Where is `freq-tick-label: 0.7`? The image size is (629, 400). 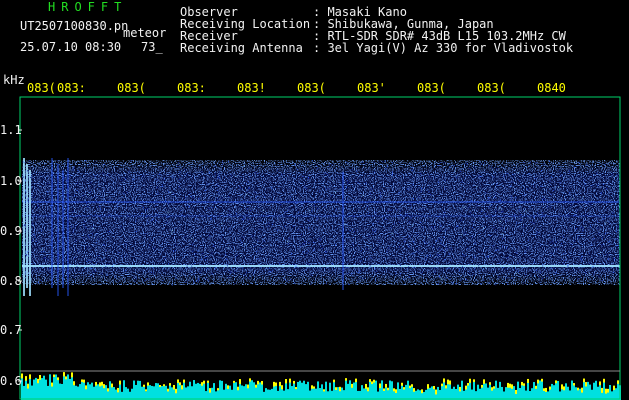
freq-tick-label: 0.7 is located at coordinates (11, 330).